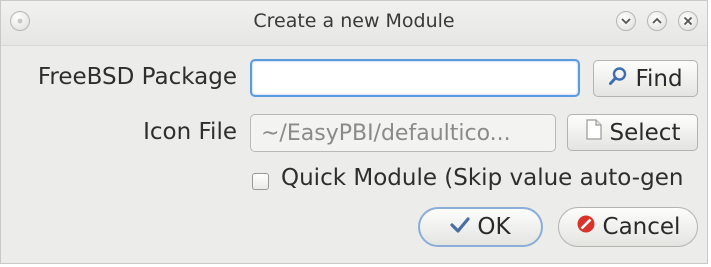 The height and width of the screenshot is (267, 711). I want to click on select-button: Select, so click(632, 132).